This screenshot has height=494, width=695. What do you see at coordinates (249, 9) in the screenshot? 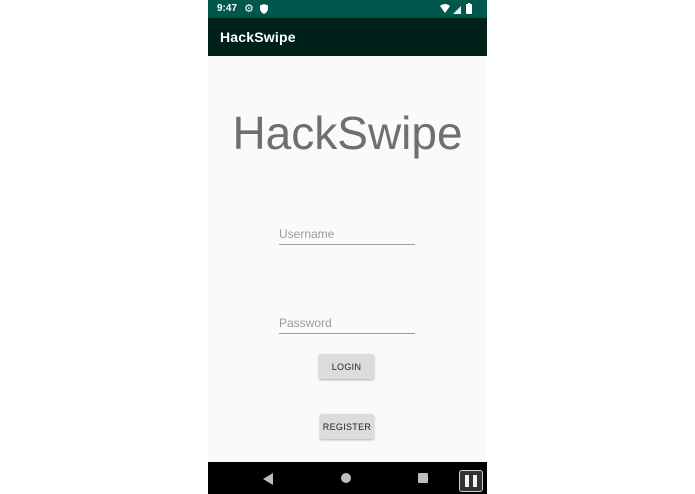
I see `gear-icon: ⚙` at bounding box center [249, 9].